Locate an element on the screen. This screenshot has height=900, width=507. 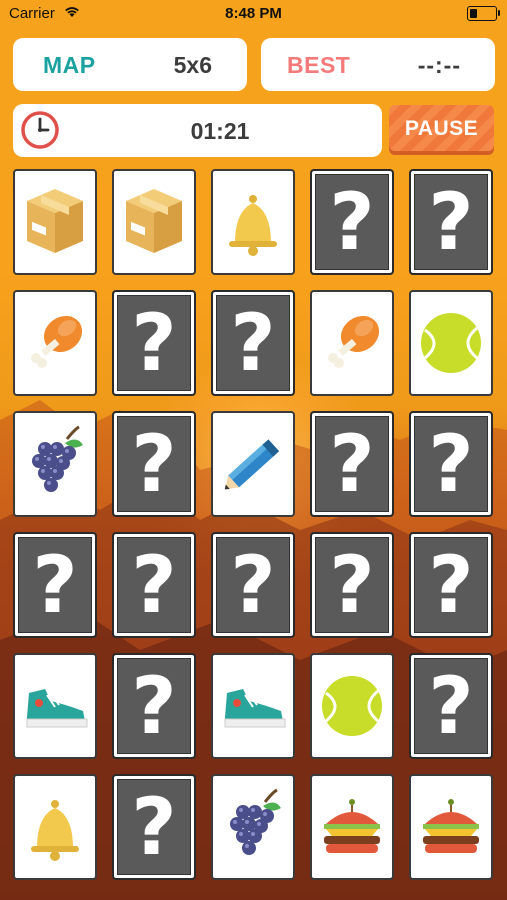
timer-panel: 01:21 is located at coordinates (197, 130).